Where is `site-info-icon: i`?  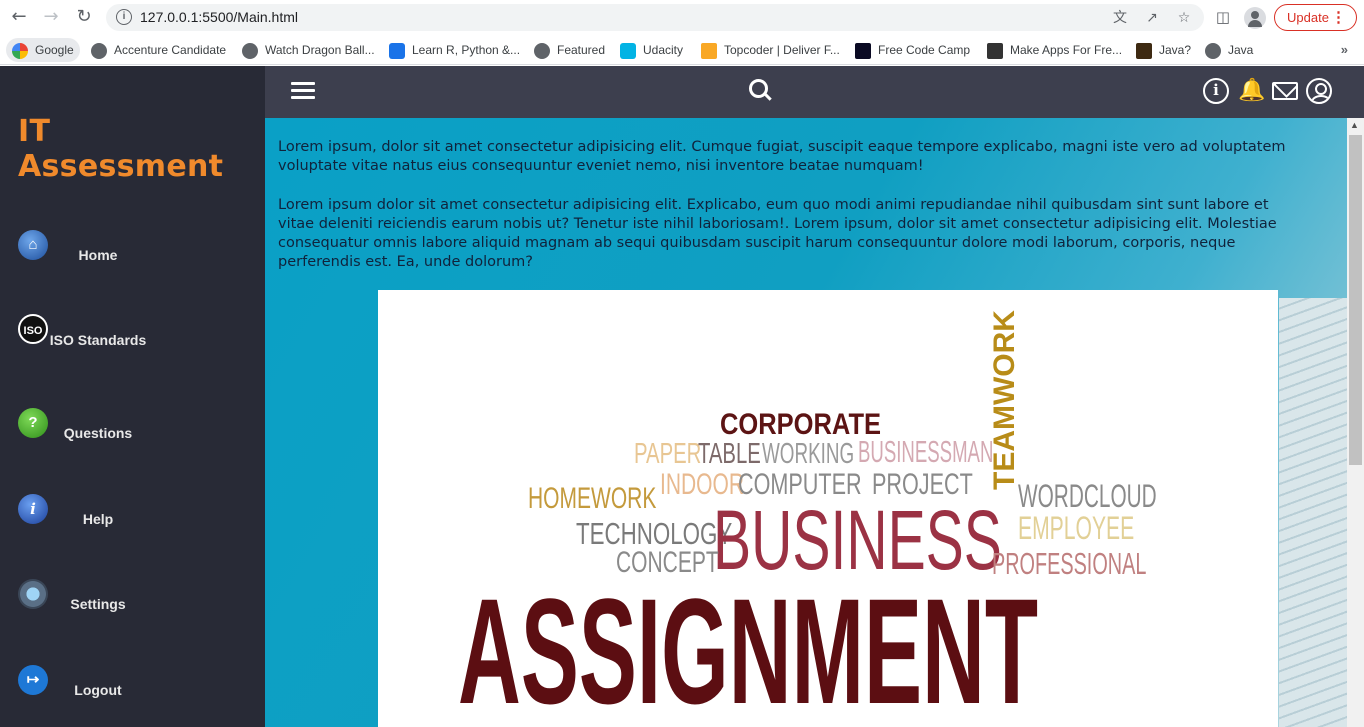 site-info-icon: i is located at coordinates (124, 17).